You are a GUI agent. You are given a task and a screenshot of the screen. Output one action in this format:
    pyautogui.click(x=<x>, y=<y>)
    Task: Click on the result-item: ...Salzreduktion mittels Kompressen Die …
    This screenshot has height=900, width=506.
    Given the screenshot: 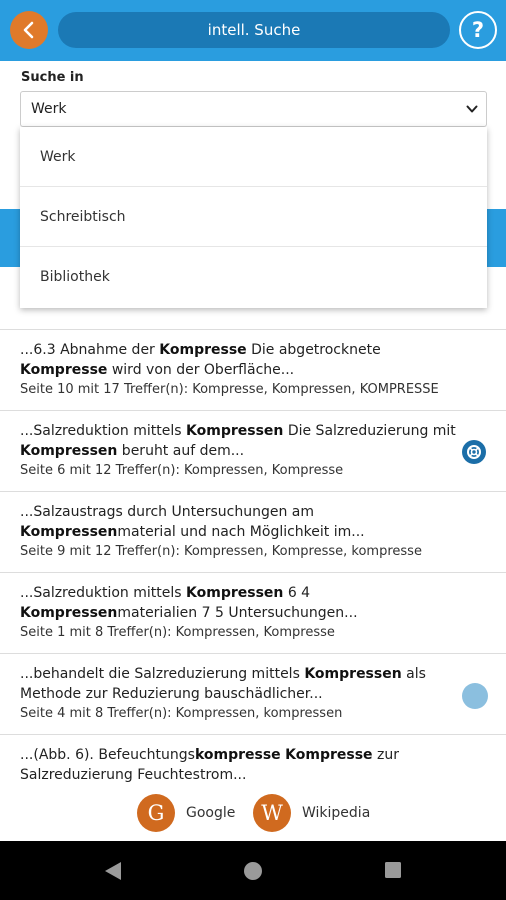 What is the action you would take?
    pyautogui.click(x=253, y=451)
    